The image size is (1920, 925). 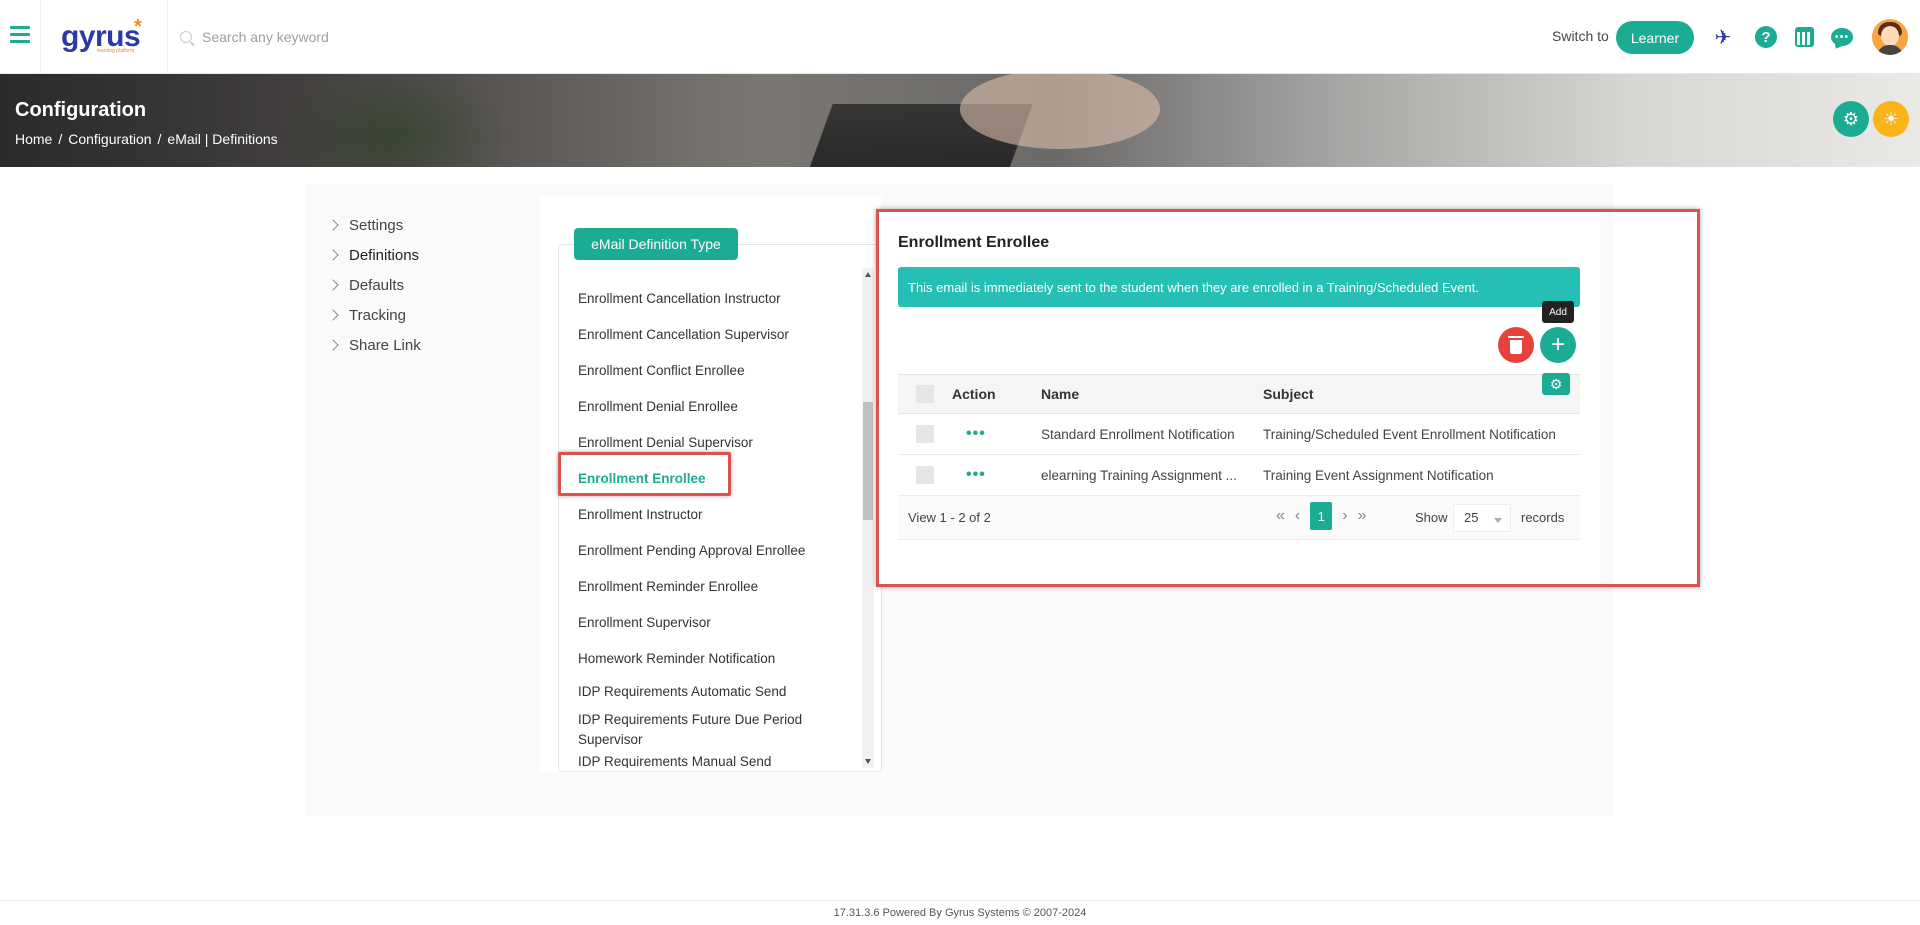 What do you see at coordinates (1543, 517) in the screenshot?
I see `records-label: records` at bounding box center [1543, 517].